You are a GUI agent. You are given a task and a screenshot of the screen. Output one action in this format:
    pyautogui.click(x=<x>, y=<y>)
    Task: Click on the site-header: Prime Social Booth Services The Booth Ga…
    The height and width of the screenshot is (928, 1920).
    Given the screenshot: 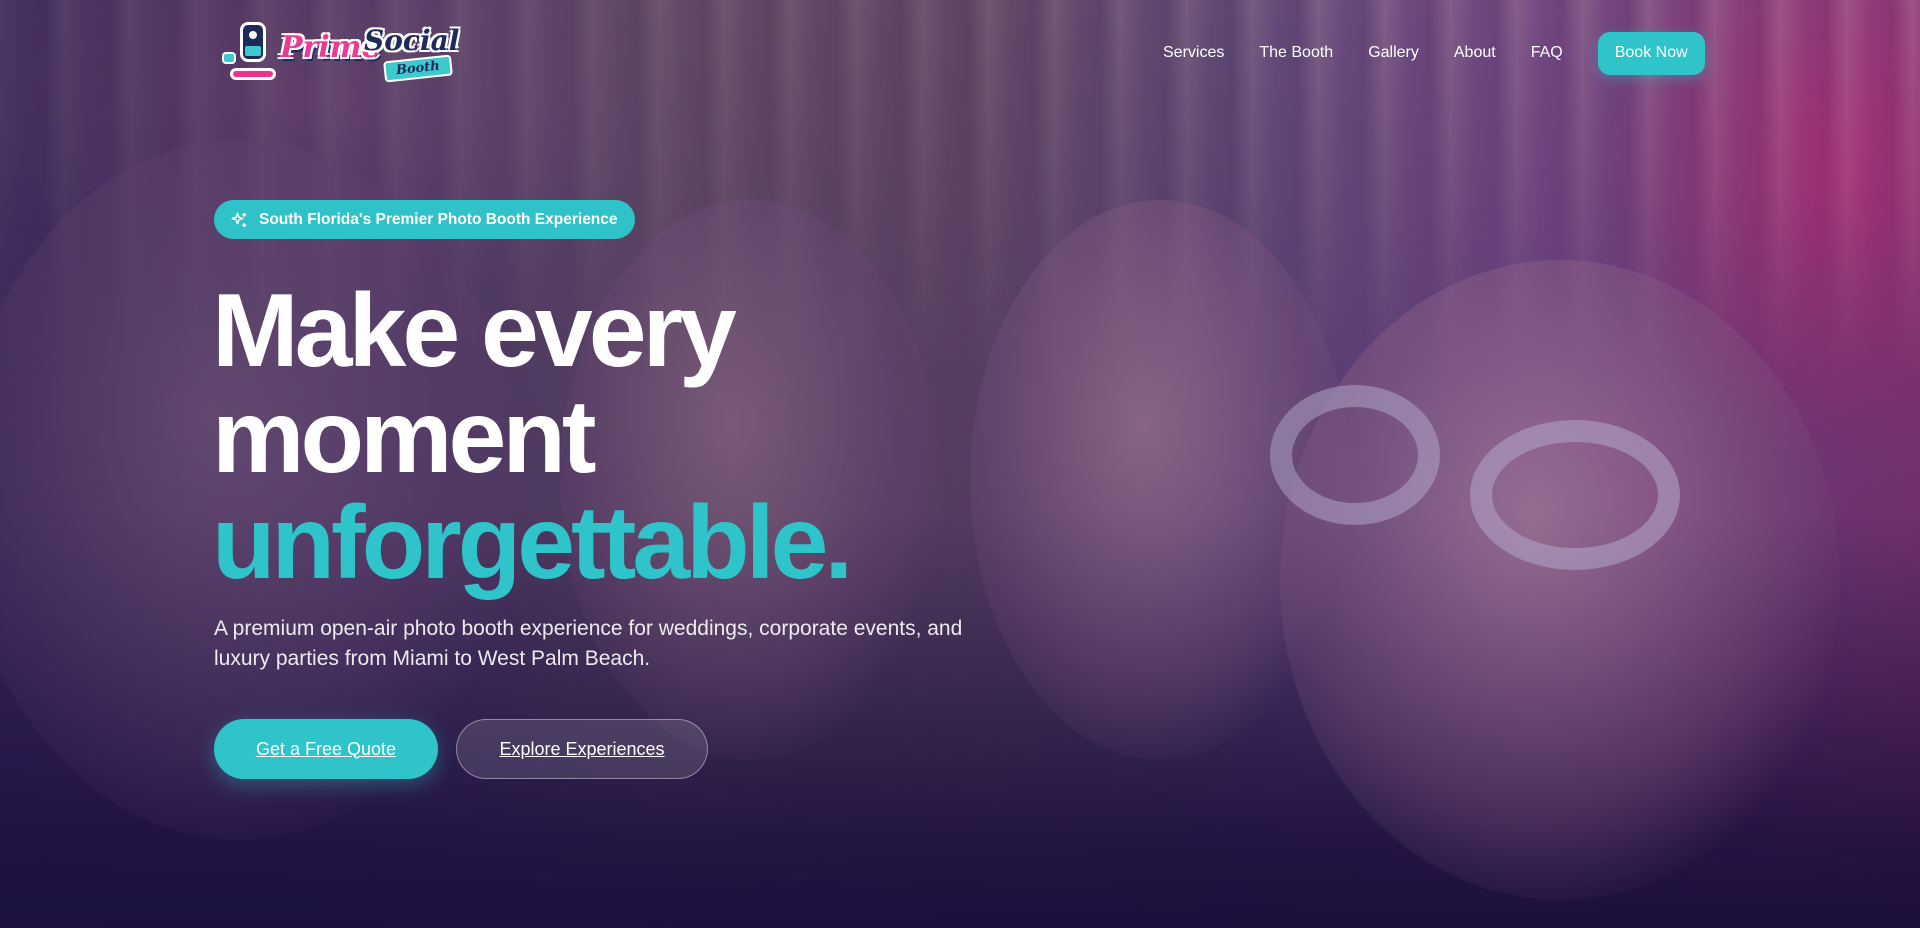 What is the action you would take?
    pyautogui.click(x=960, y=53)
    